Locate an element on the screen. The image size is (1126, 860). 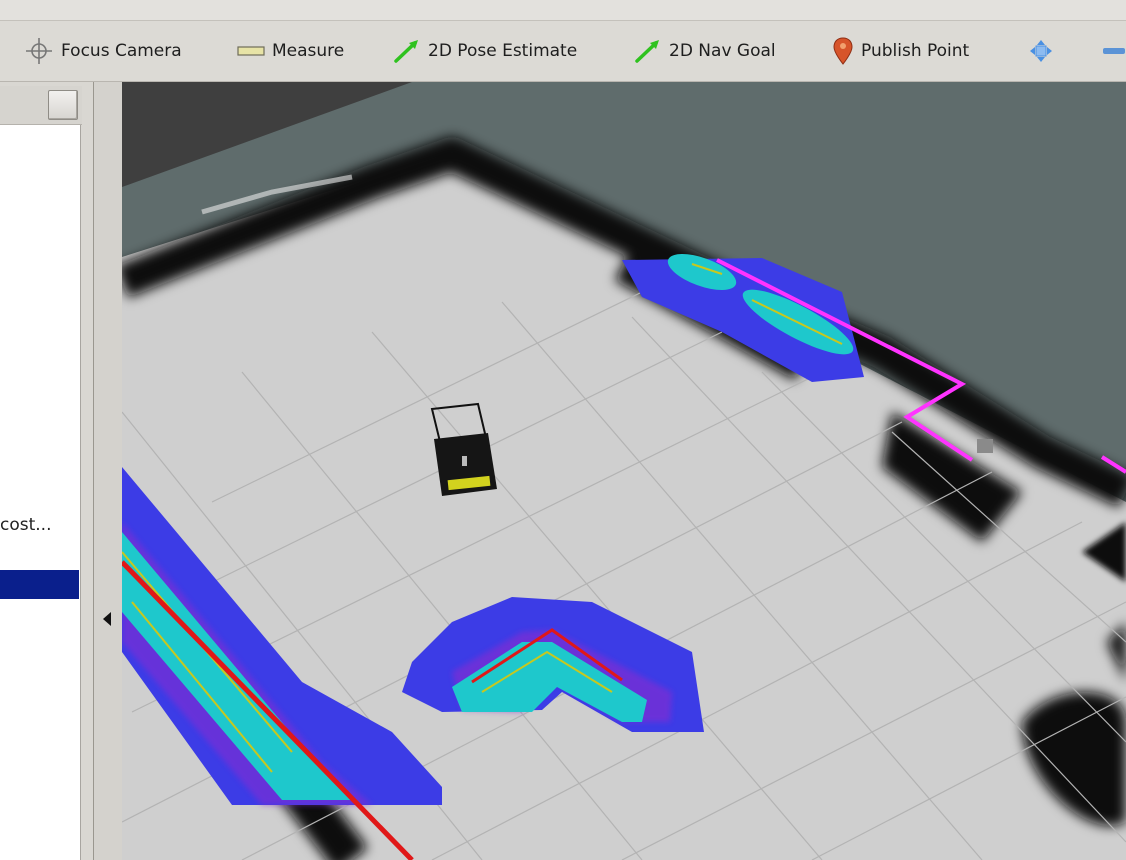
pose-estimate-tool: 2D Pose Estimate is located at coordinates (485, 51).